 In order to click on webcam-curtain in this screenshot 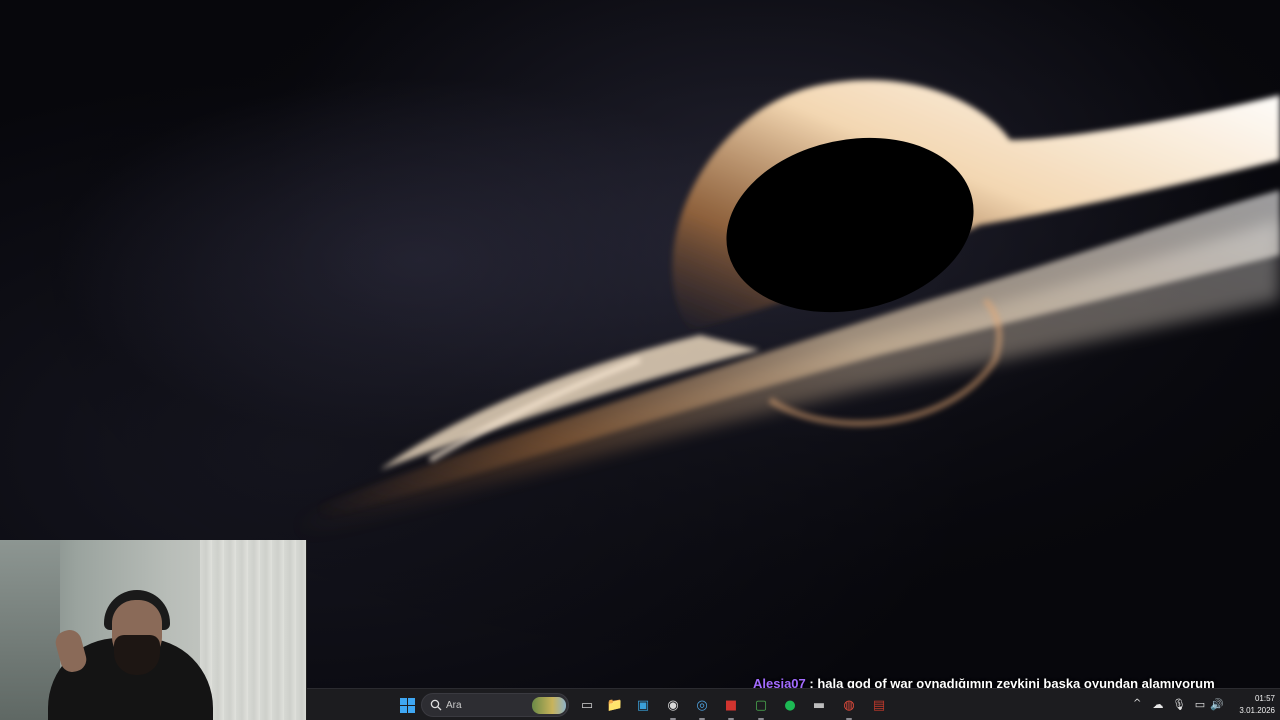, I will do `click(253, 630)`.